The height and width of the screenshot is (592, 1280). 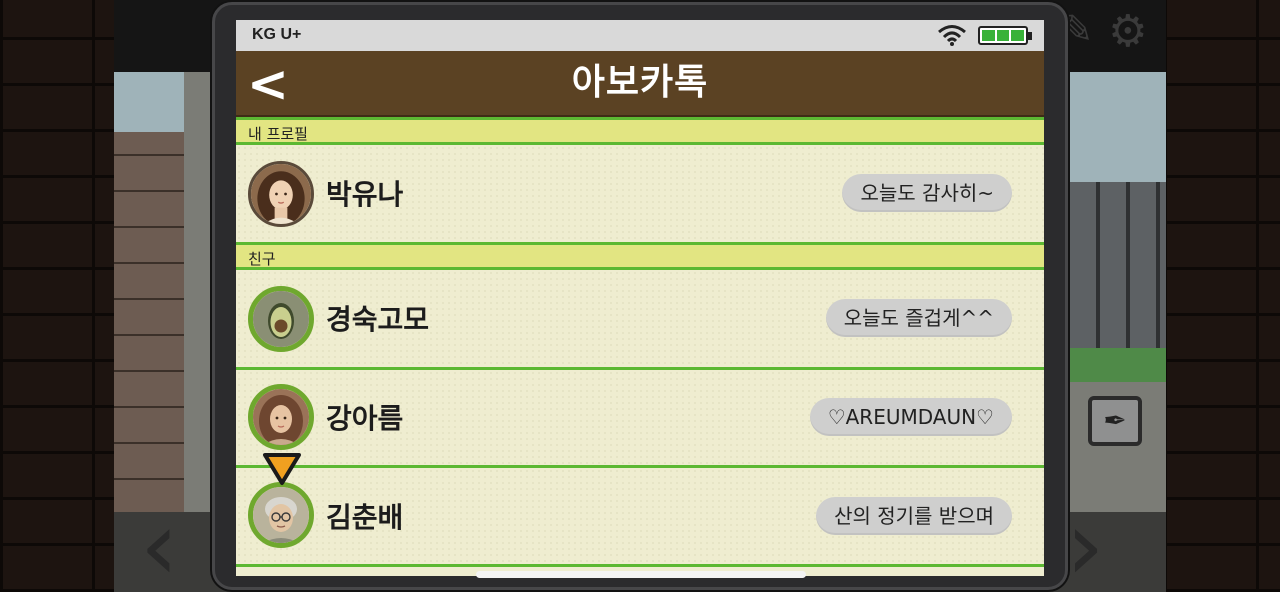 I want to click on phone-status-bar: KG U+, so click(x=640, y=35).